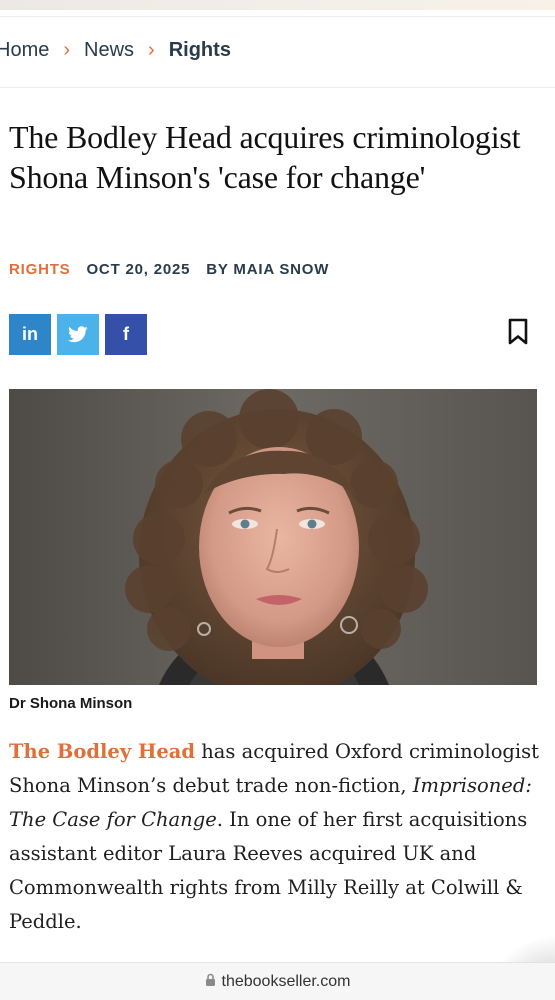 The height and width of the screenshot is (1000, 555). What do you see at coordinates (24, 50) in the screenshot?
I see `breadcrumb-home: Home` at bounding box center [24, 50].